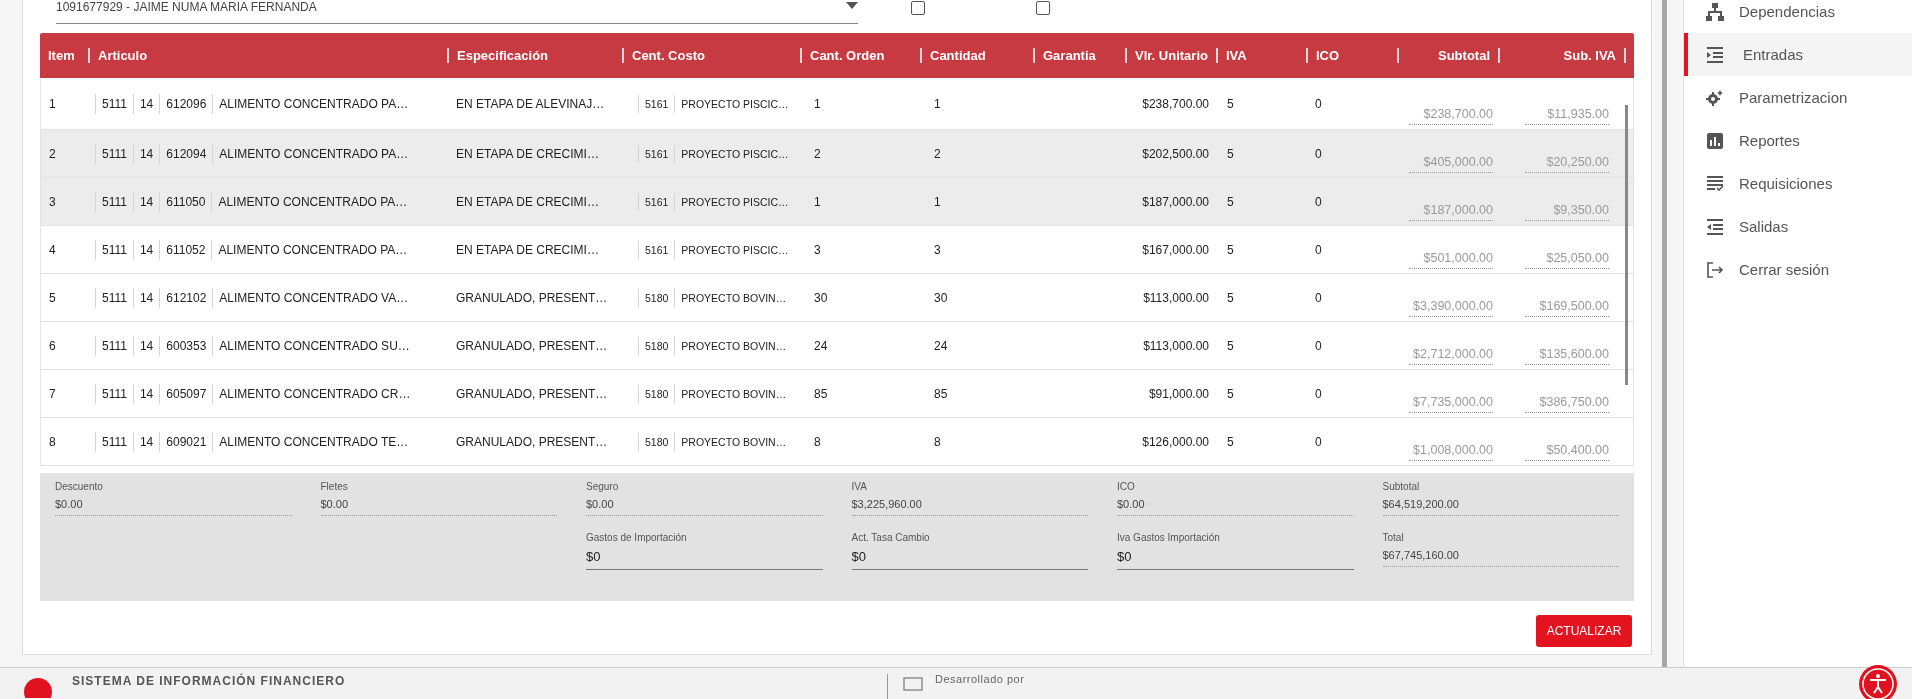 The image size is (1912, 699). What do you see at coordinates (185, 249) in the screenshot?
I see `table-cell: 611052` at bounding box center [185, 249].